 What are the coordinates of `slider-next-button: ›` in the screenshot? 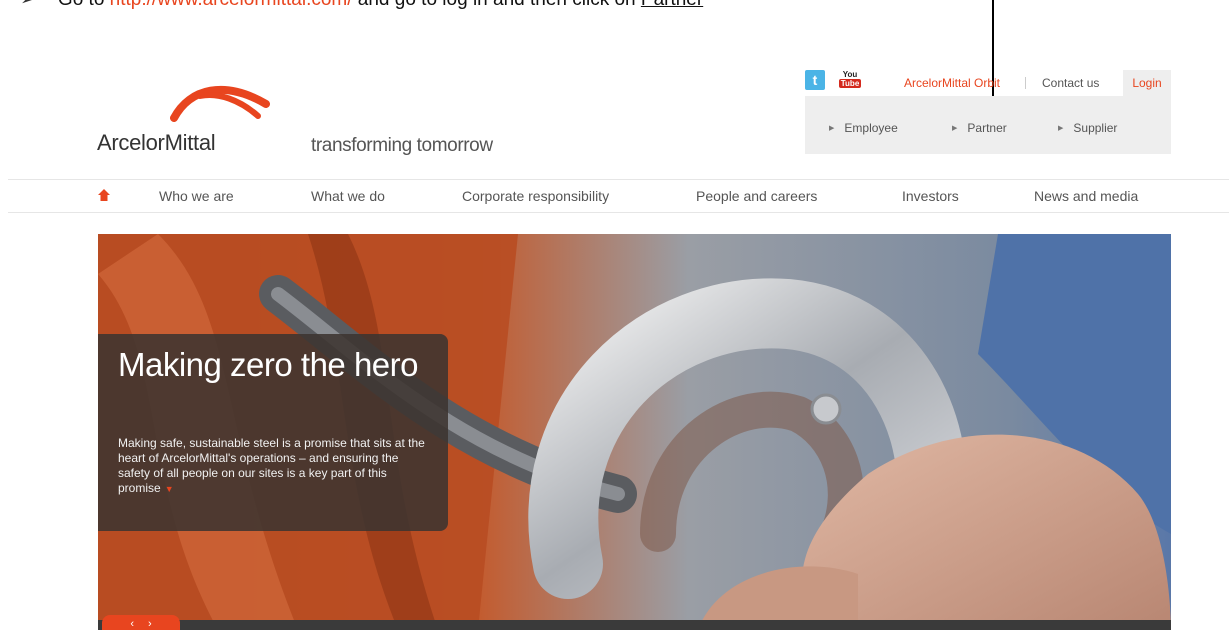 It's located at (150, 624).